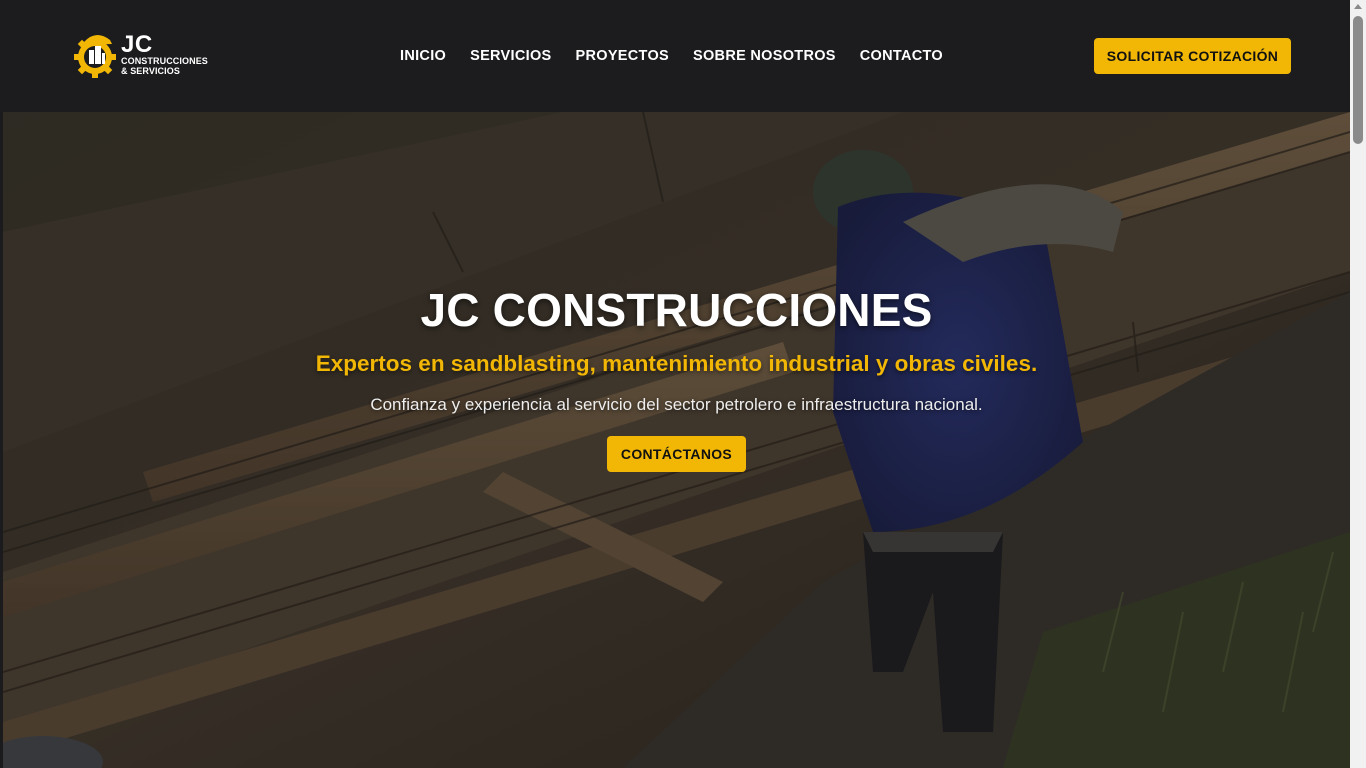 The image size is (1366, 768). Describe the element at coordinates (901, 56) in the screenshot. I see `nav-link-contacto: CONTACTO` at that location.